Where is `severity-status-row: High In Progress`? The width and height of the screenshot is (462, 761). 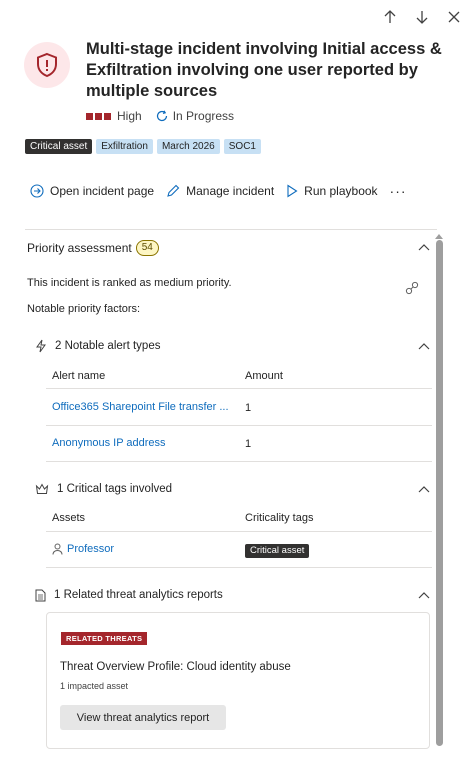
severity-status-row: High In Progress is located at coordinates (160, 116).